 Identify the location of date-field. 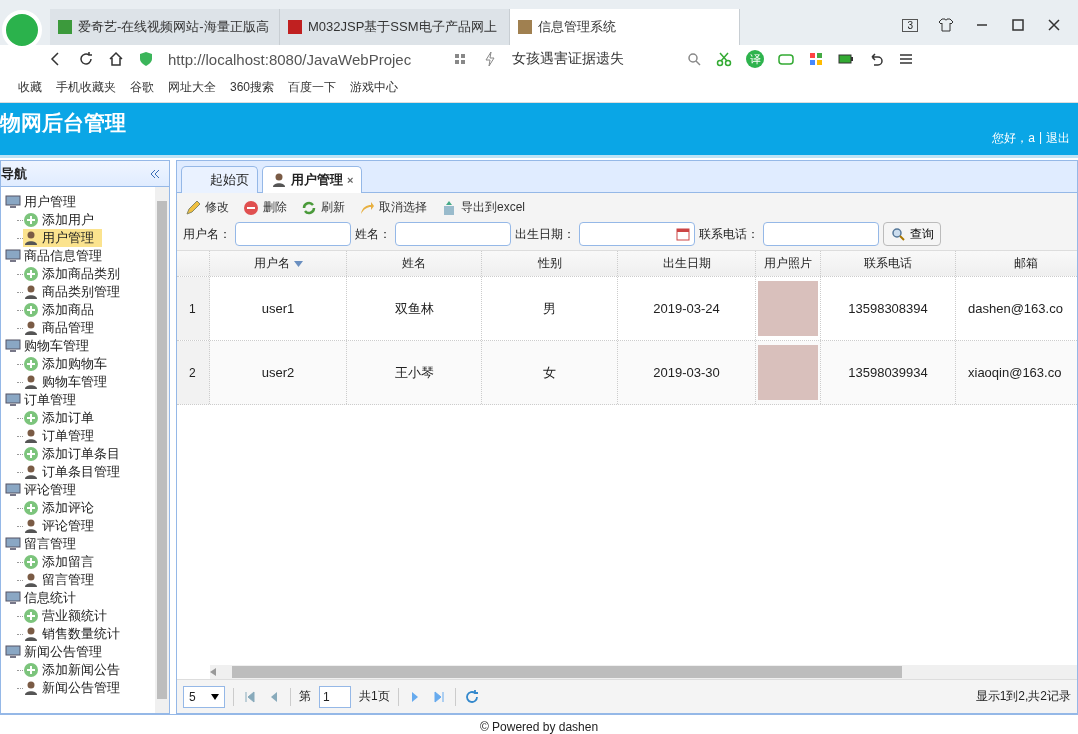
(637, 234).